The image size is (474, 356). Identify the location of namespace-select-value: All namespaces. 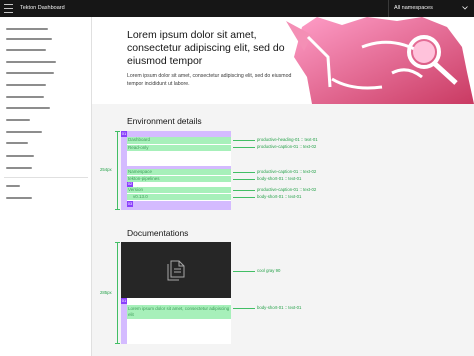
(413, 8).